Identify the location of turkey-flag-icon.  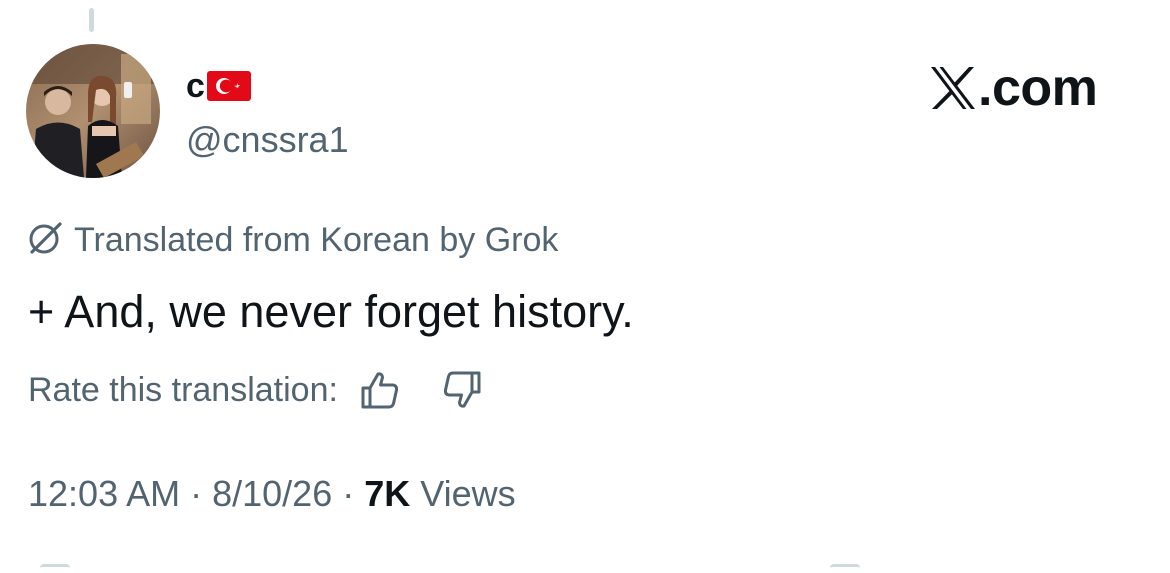
(228, 86).